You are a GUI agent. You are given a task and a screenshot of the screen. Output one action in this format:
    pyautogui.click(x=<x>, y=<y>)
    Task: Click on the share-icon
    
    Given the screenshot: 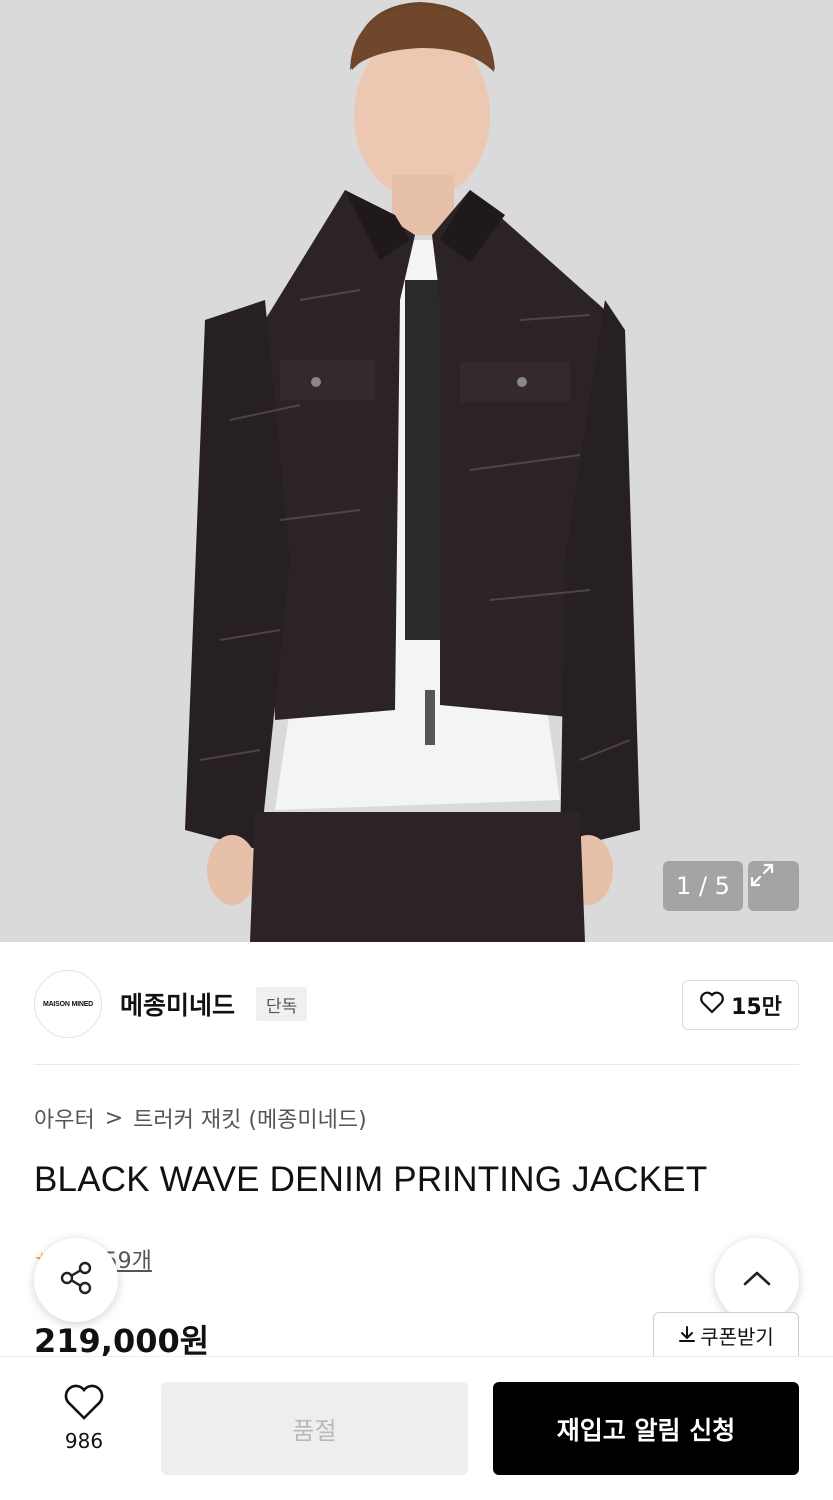 What is the action you would take?
    pyautogui.click(x=76, y=1280)
    